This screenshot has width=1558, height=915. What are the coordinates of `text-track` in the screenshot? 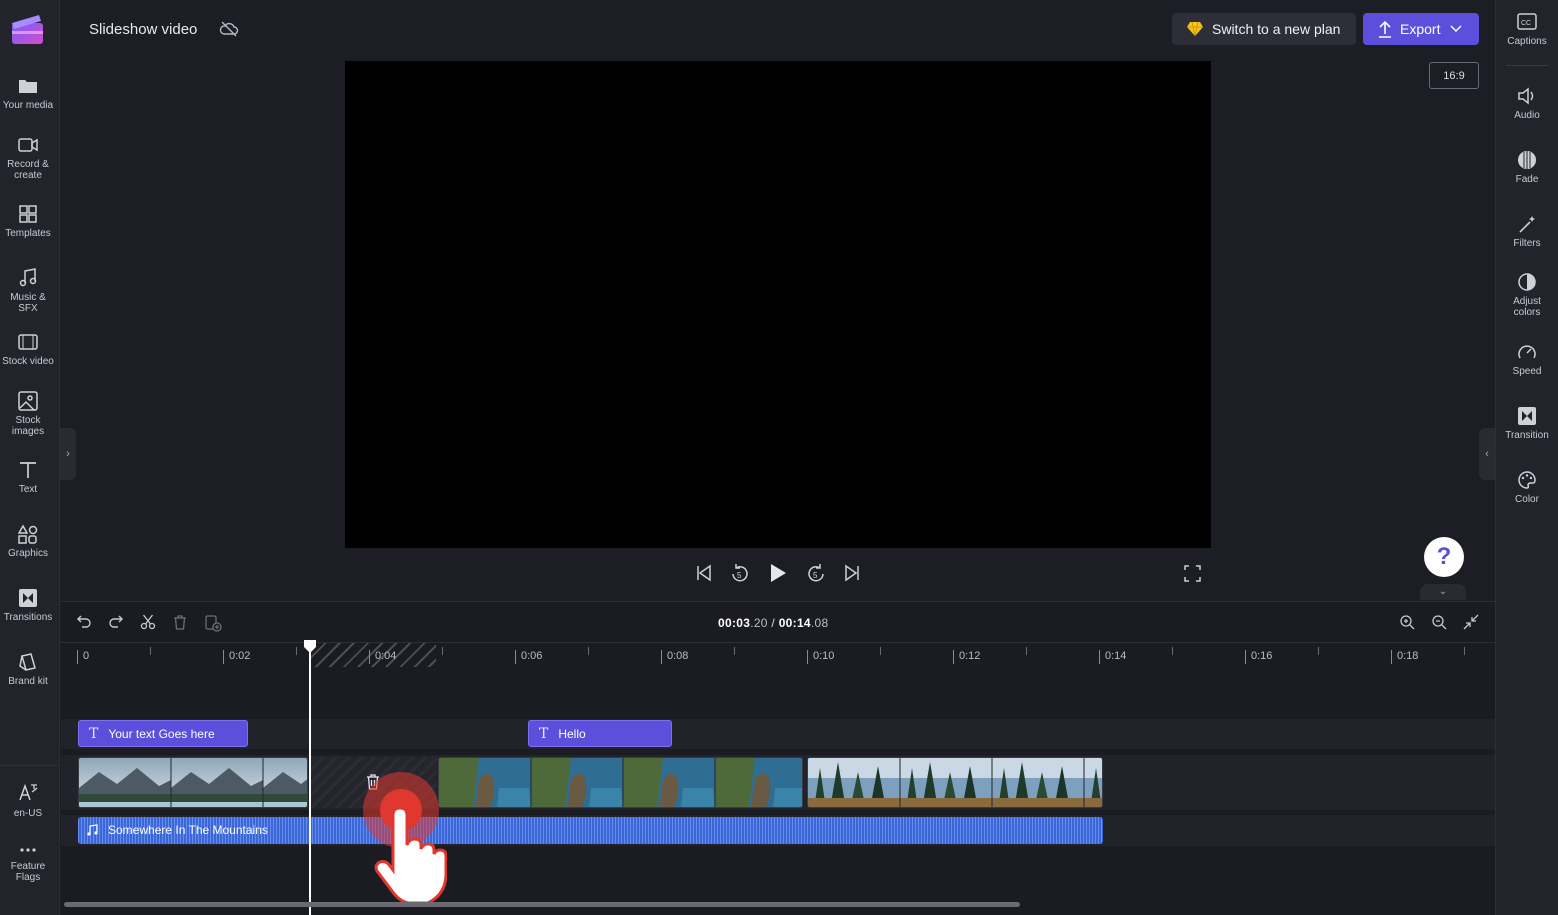 It's located at (778, 734).